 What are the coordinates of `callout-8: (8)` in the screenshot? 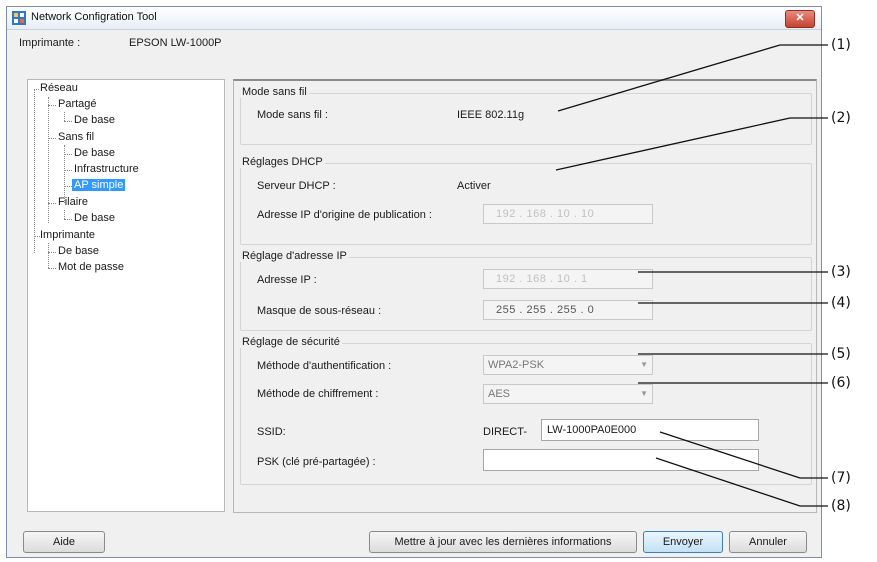 It's located at (841, 506).